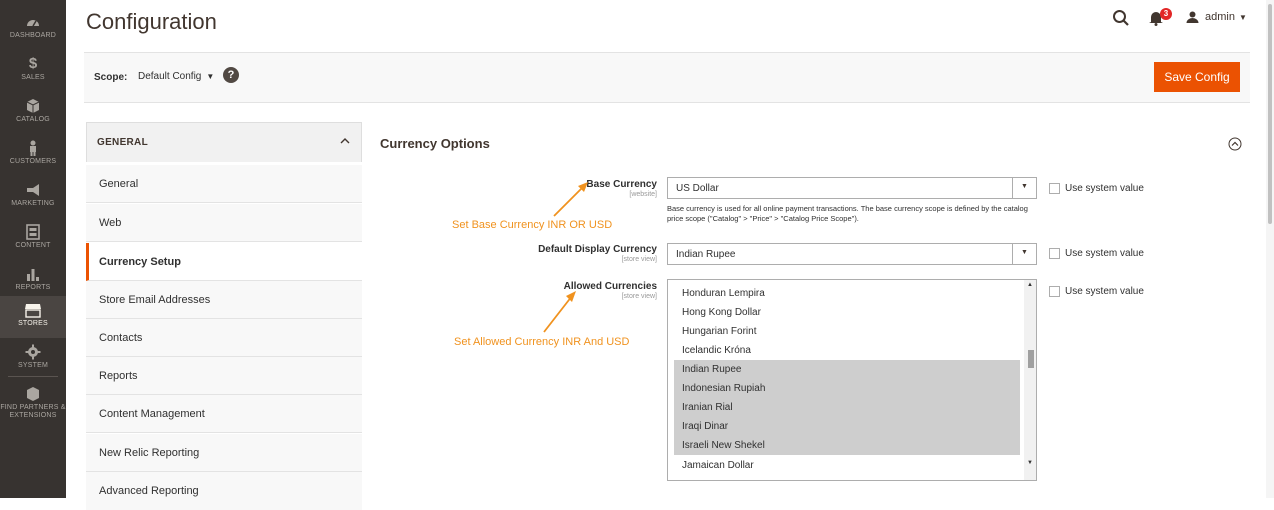 The image size is (1274, 510). Describe the element at coordinates (33, 365) in the screenshot. I see `menu-label: SYSTEM` at that location.